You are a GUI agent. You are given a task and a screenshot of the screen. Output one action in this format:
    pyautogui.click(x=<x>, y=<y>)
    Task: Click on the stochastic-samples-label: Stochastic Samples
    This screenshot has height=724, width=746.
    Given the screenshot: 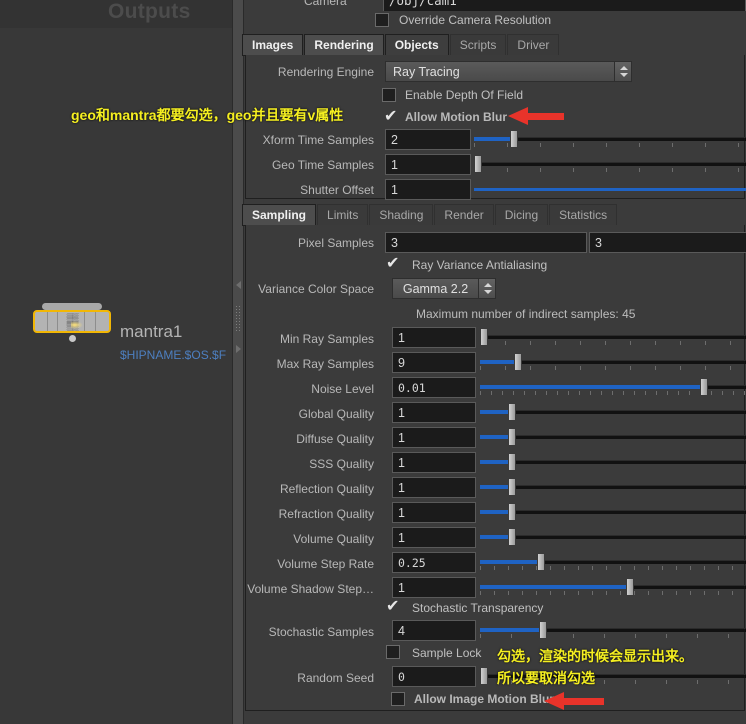 What is the action you would take?
    pyautogui.click(x=321, y=632)
    